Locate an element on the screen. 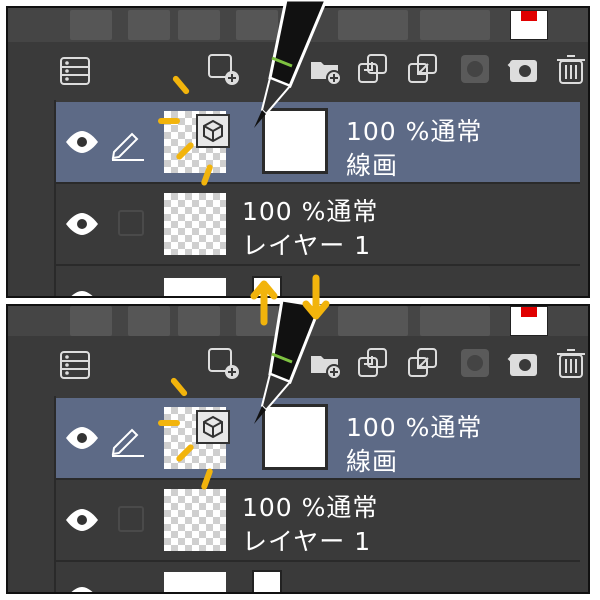 The image size is (600, 600). down-arrow-icon is located at coordinates (316, 297).